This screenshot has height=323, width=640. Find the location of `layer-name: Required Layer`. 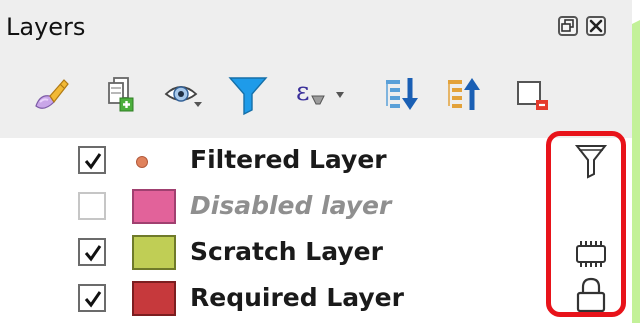

layer-name: Required Layer is located at coordinates (297, 297).